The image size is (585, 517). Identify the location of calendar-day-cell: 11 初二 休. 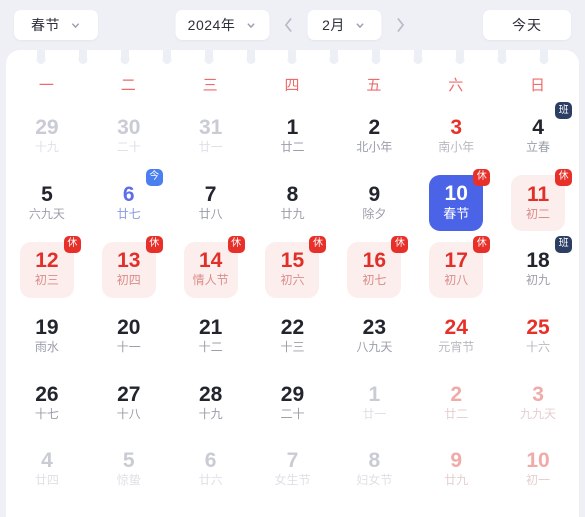
(538, 202).